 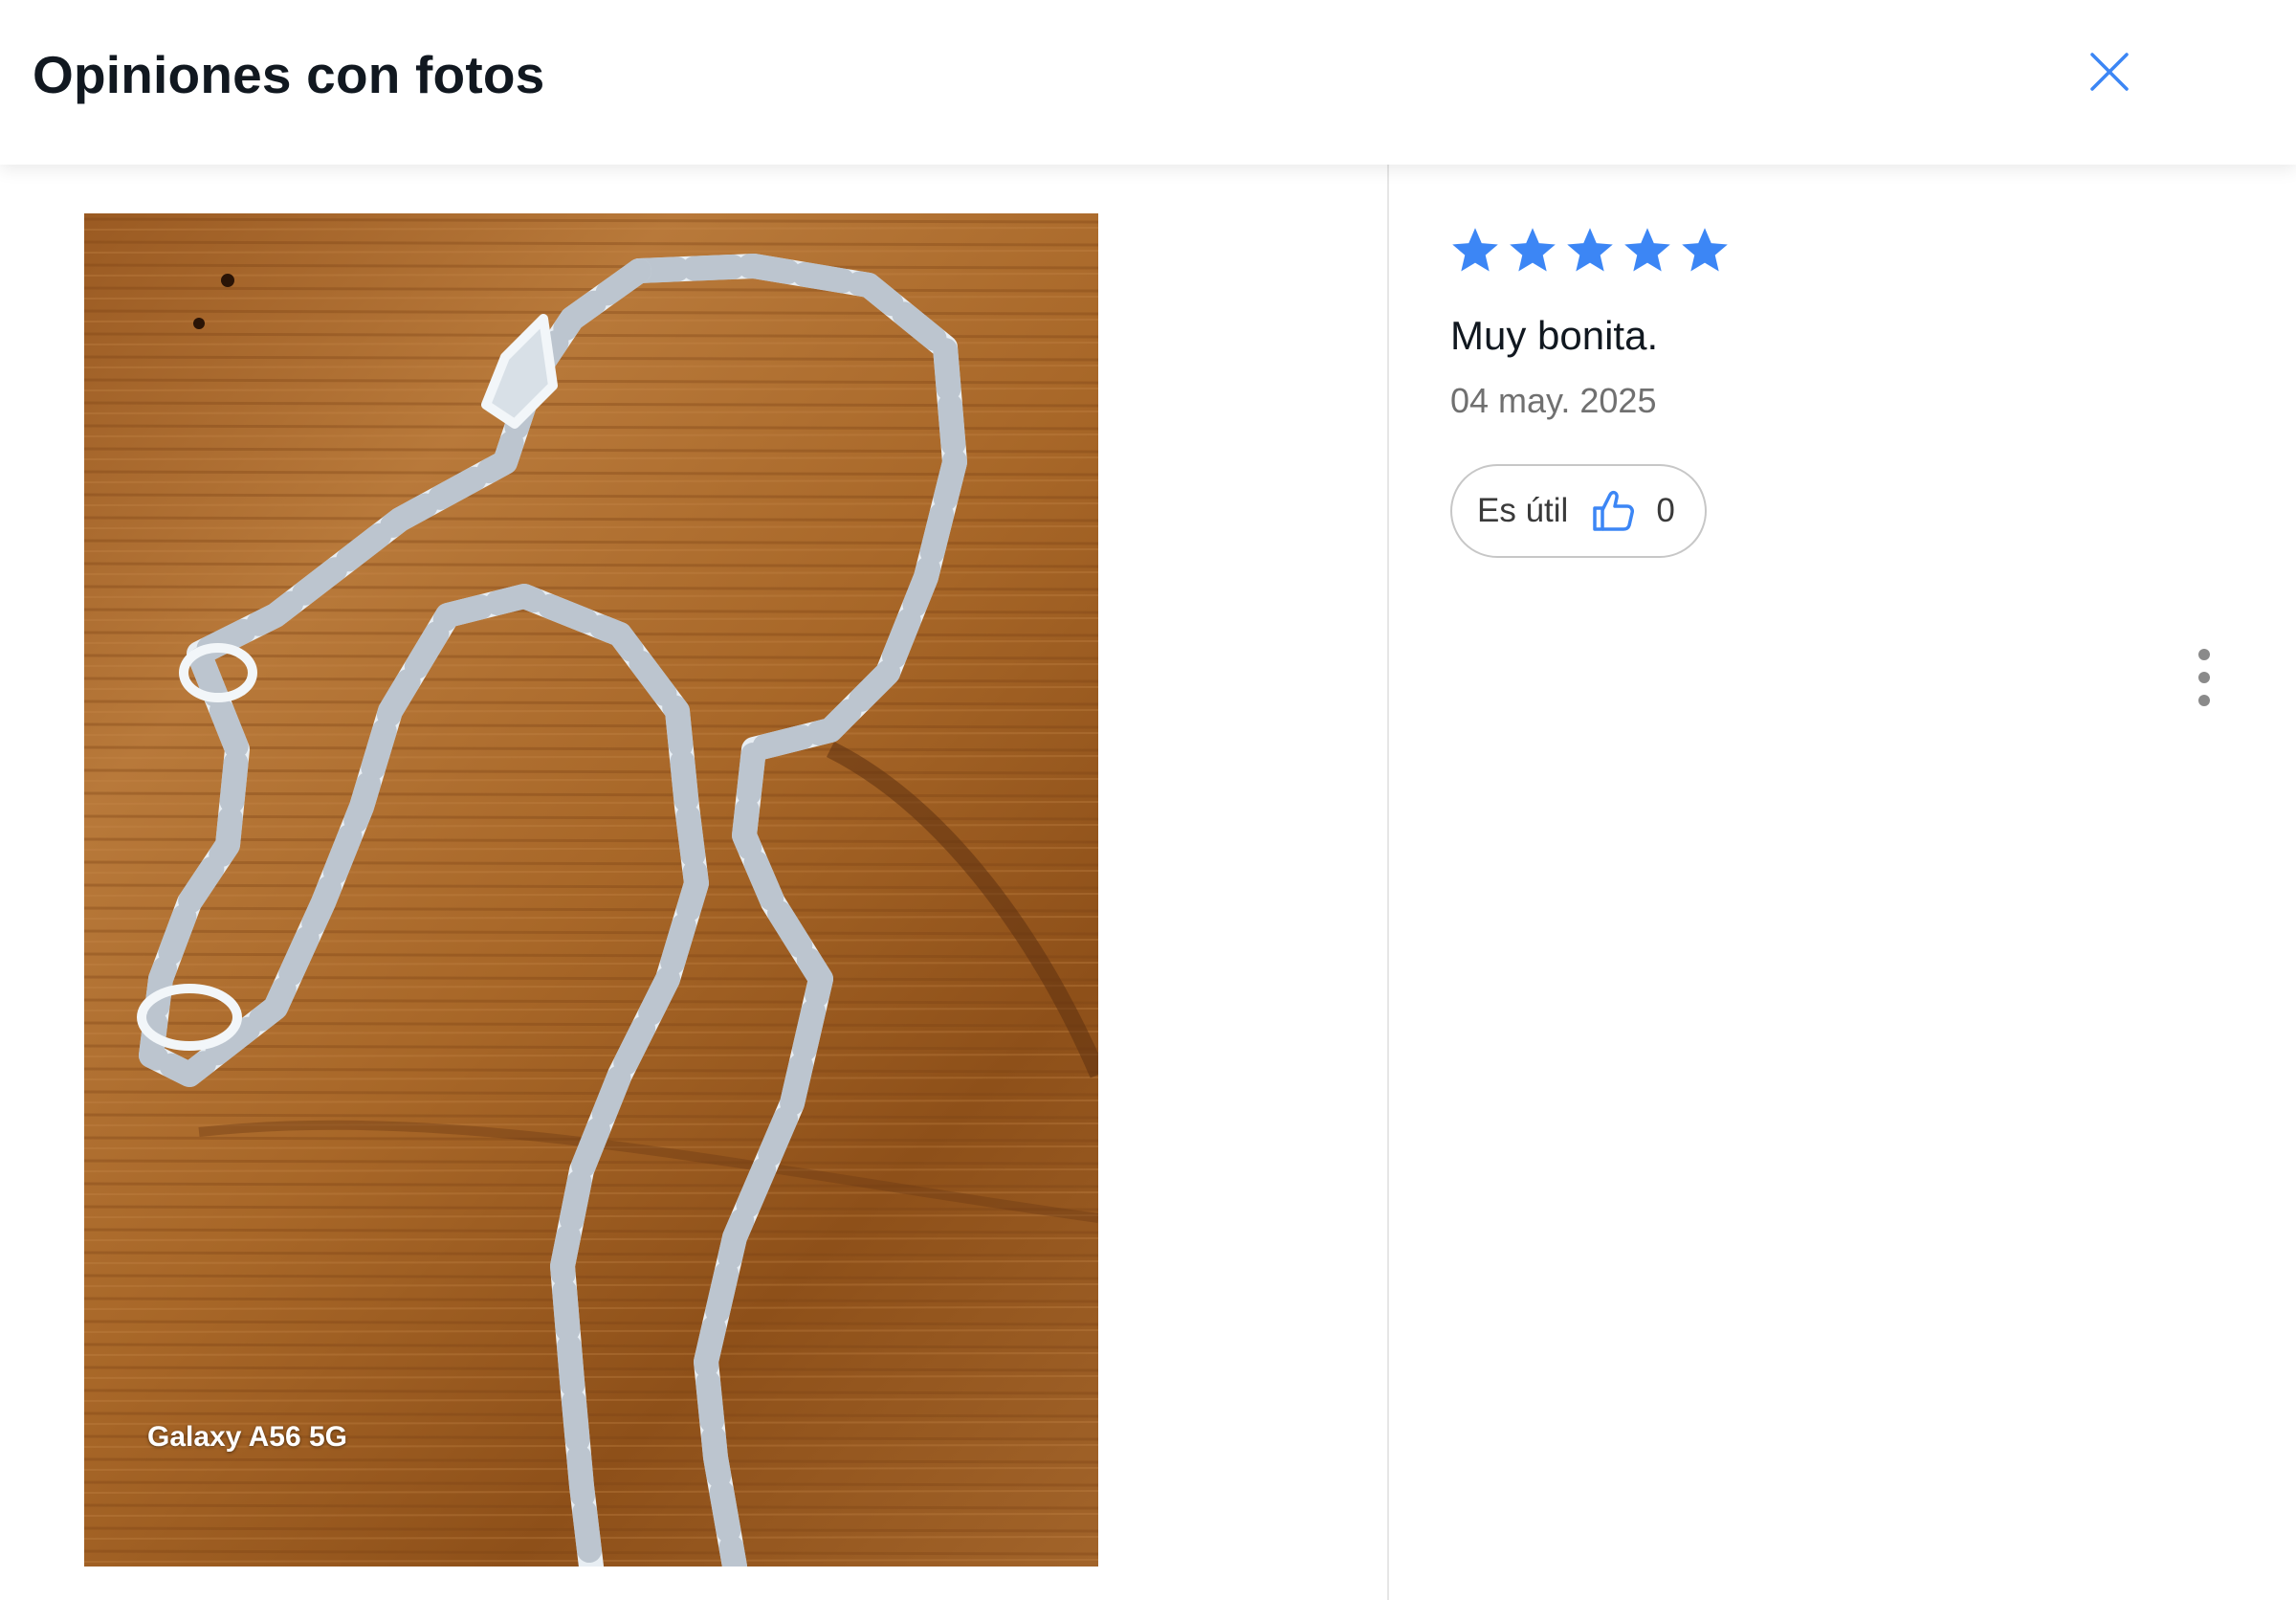 I want to click on more-options-button, so click(x=2204, y=677).